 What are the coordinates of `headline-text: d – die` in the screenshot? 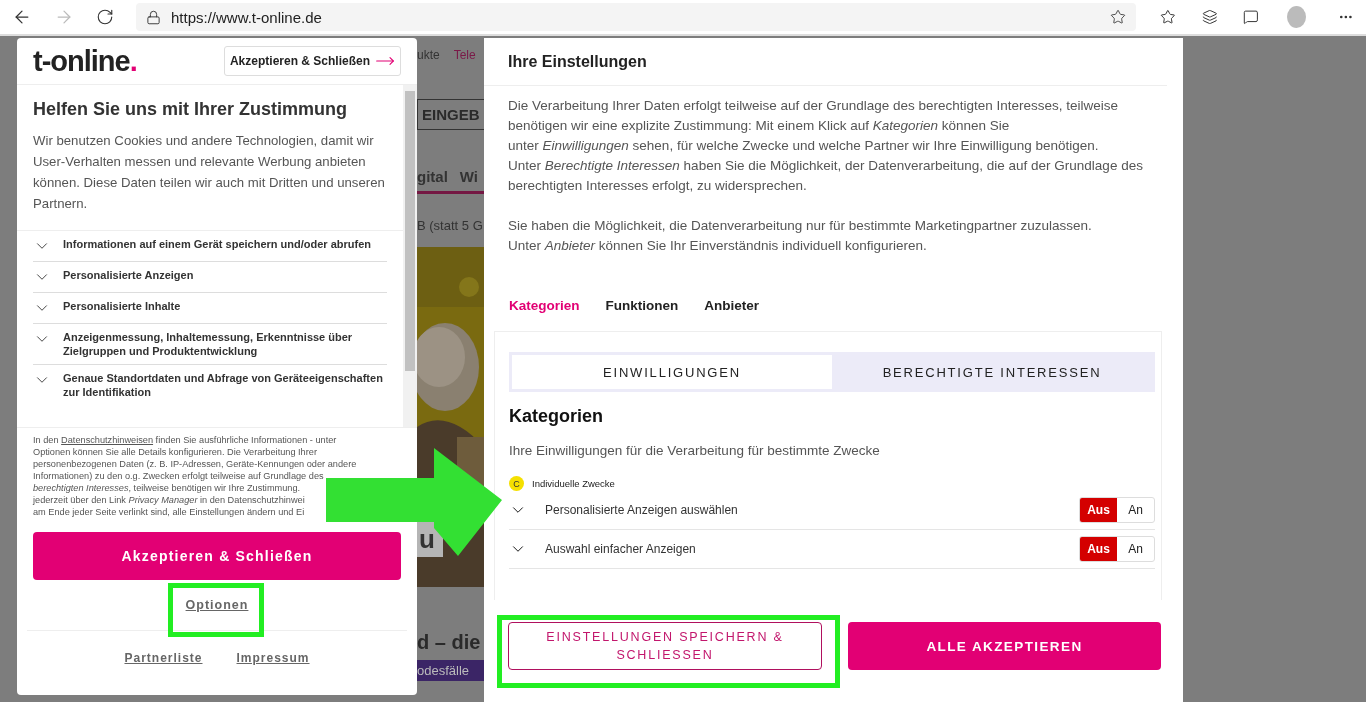 It's located at (449, 642).